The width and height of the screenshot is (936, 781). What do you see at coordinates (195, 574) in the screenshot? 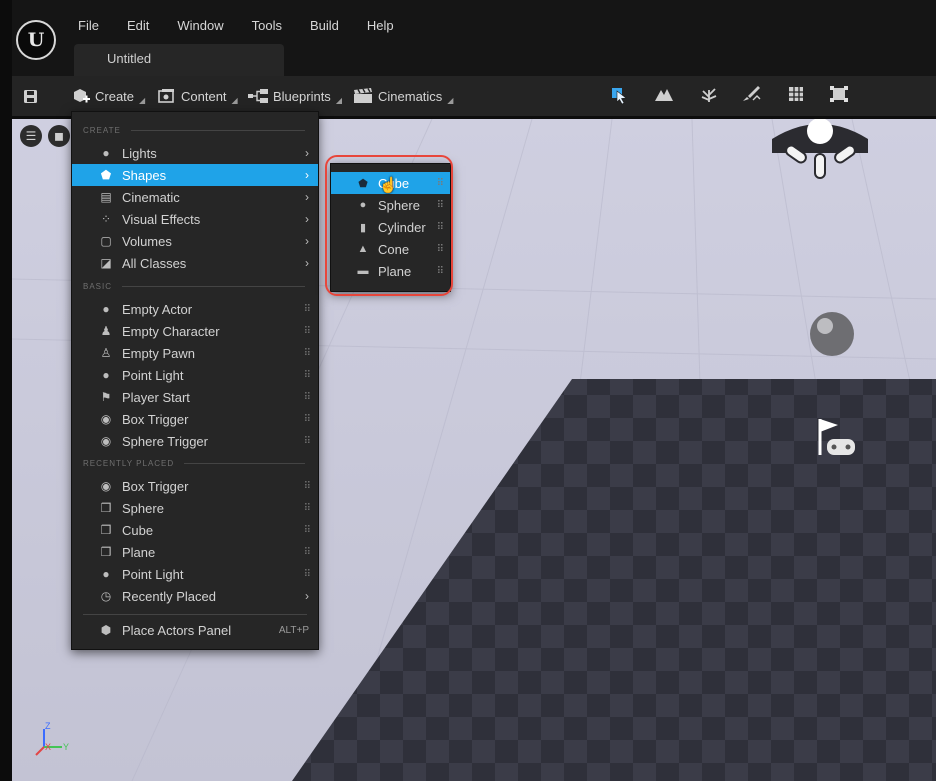
I see `menu-item-recent-point-light: ● Point Light ⠿` at bounding box center [195, 574].